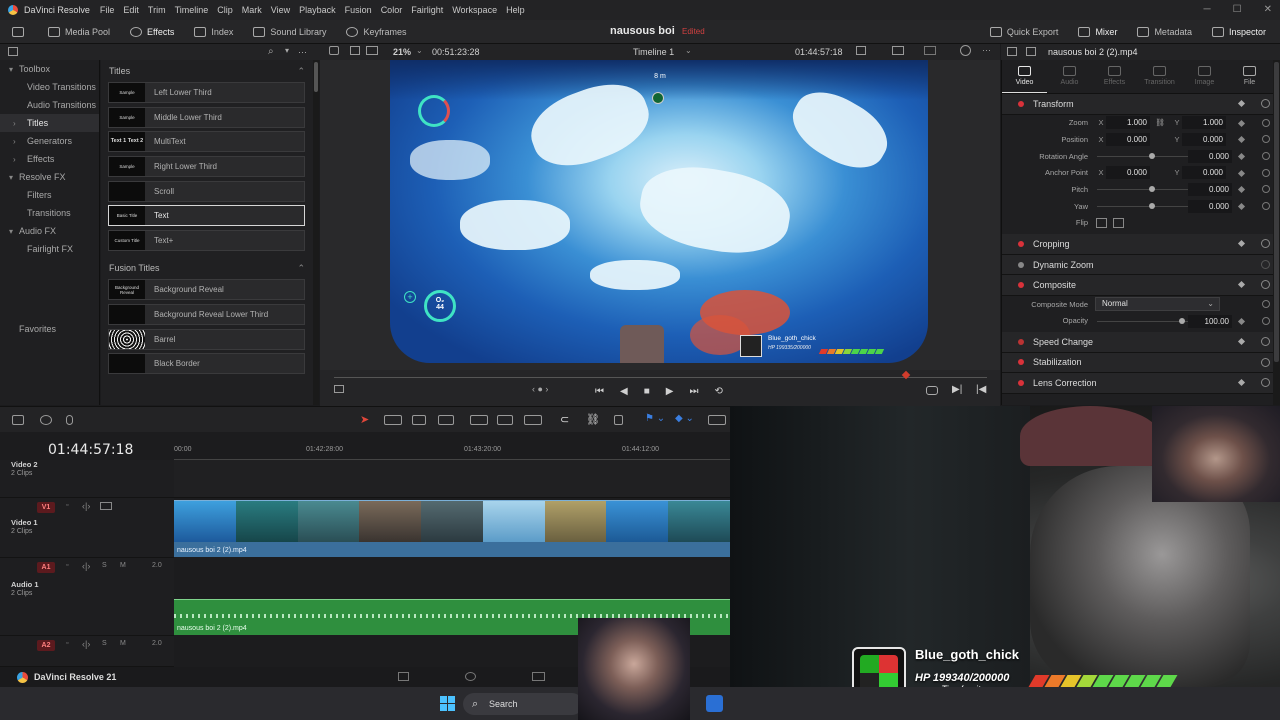 This screenshot has width=1280, height=720. What do you see at coordinates (393, 420) in the screenshot?
I see `trim-tool-icon` at bounding box center [393, 420].